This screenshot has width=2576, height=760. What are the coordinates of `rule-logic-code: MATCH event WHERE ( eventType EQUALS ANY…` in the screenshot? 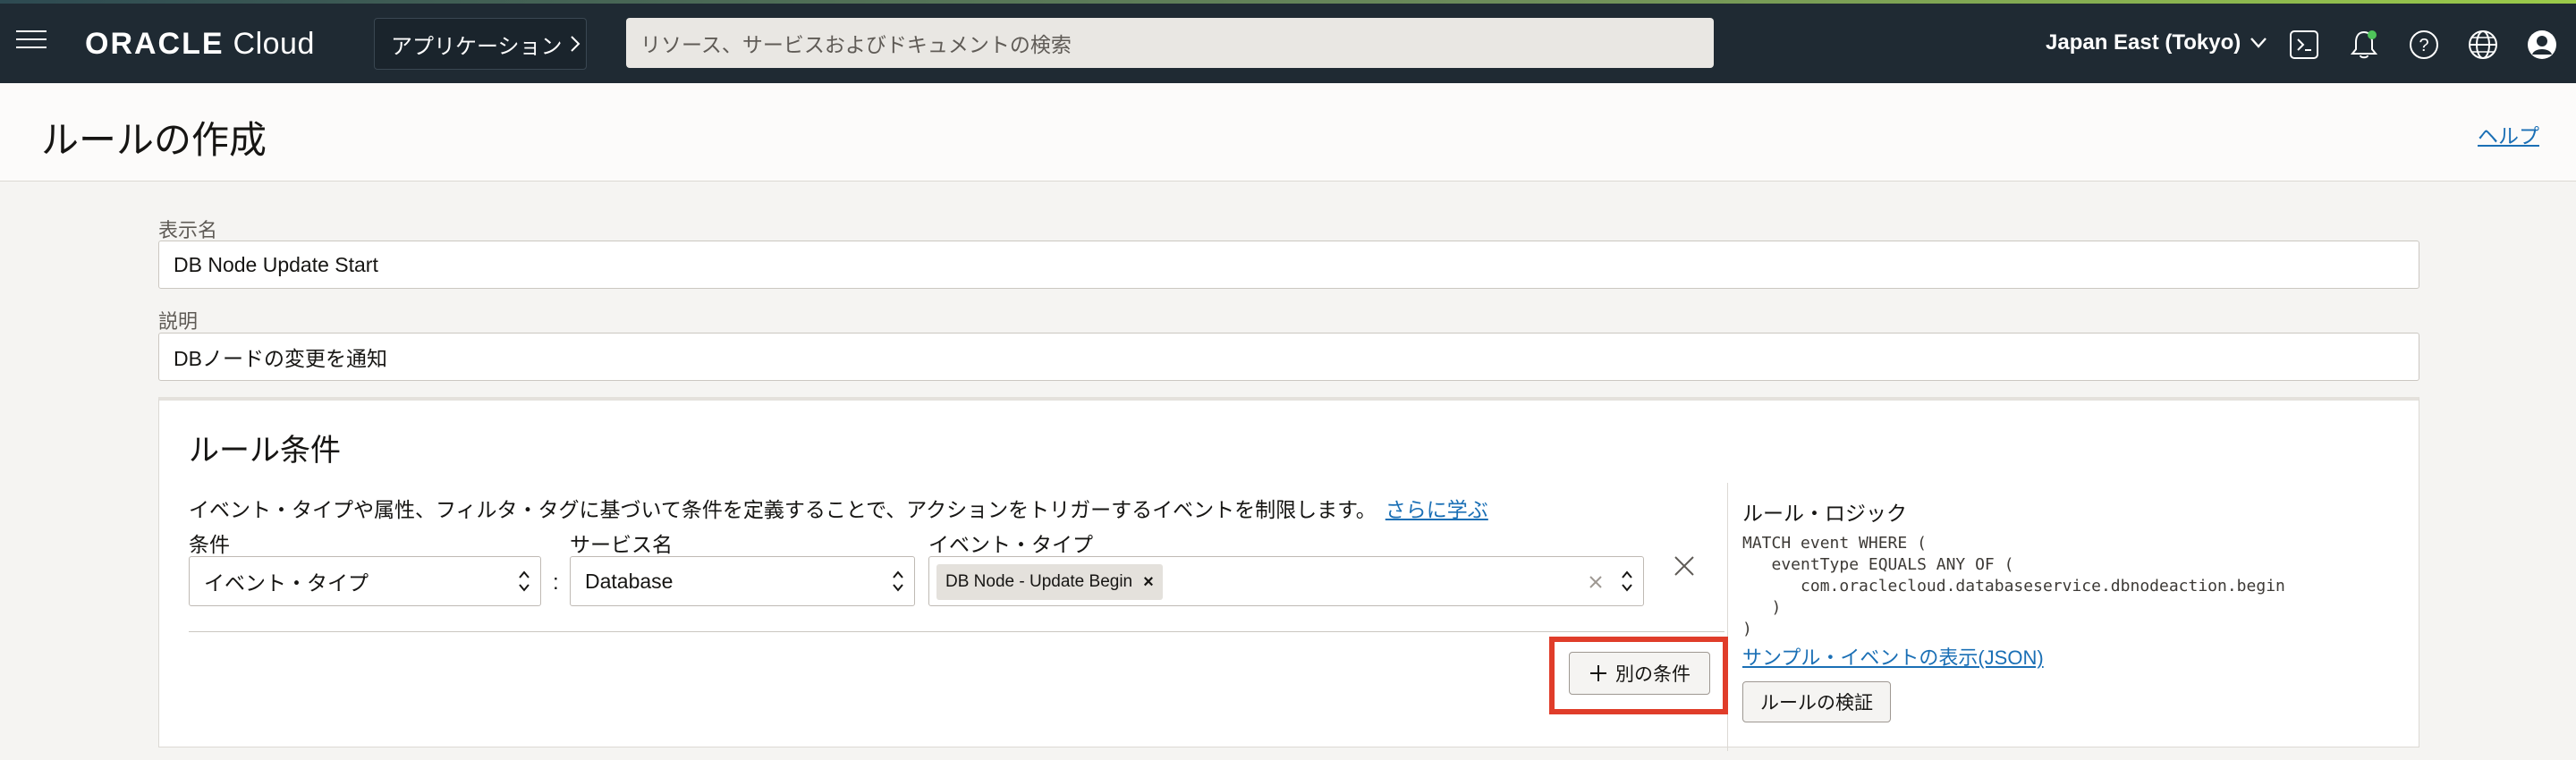 It's located at (2013, 586).